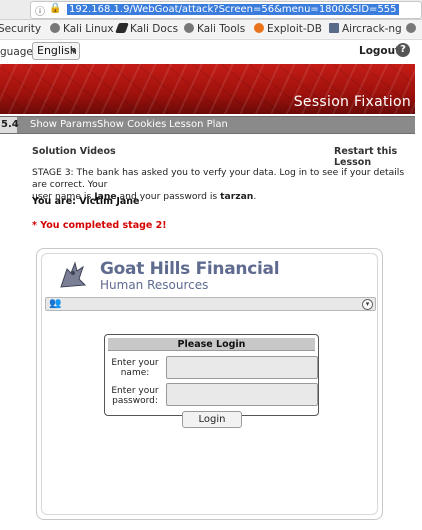 The image size is (422, 530). Describe the element at coordinates (212, 419) in the screenshot. I see `login-button: Login` at that location.